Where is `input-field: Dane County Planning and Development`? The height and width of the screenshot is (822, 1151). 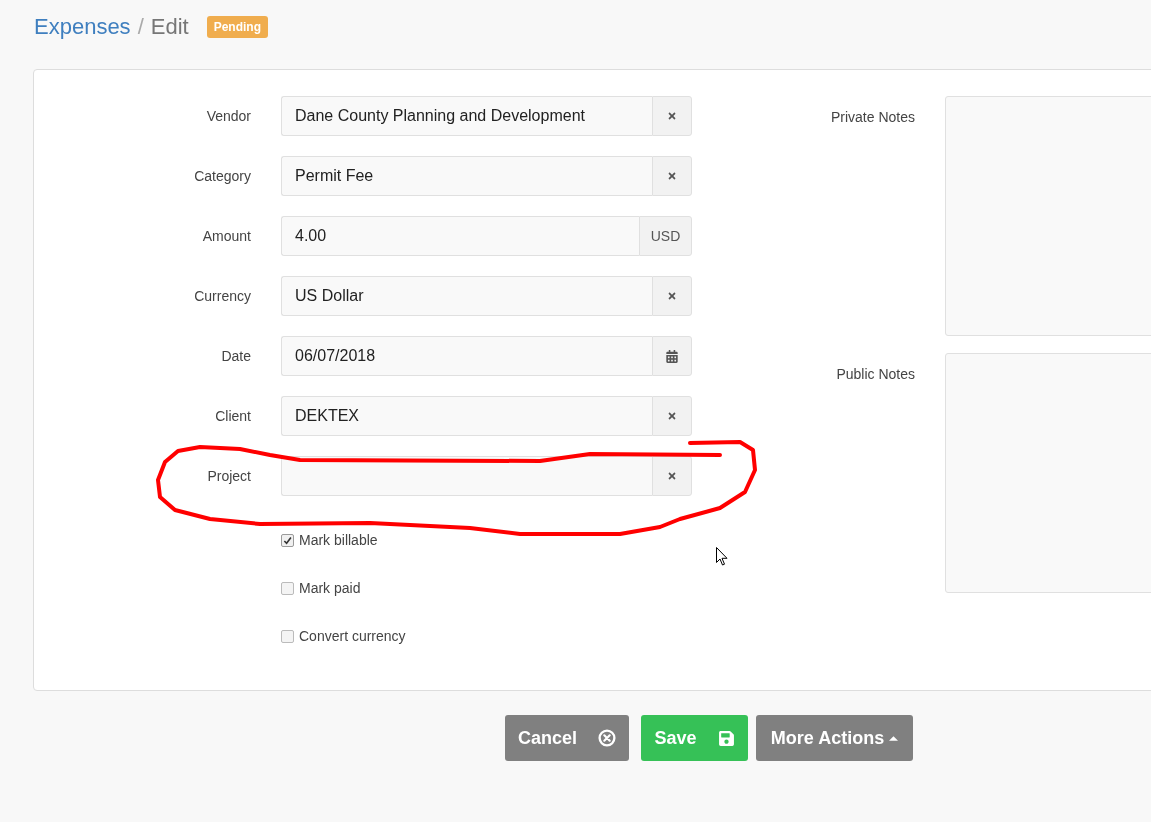 input-field: Dane County Planning and Development is located at coordinates (466, 116).